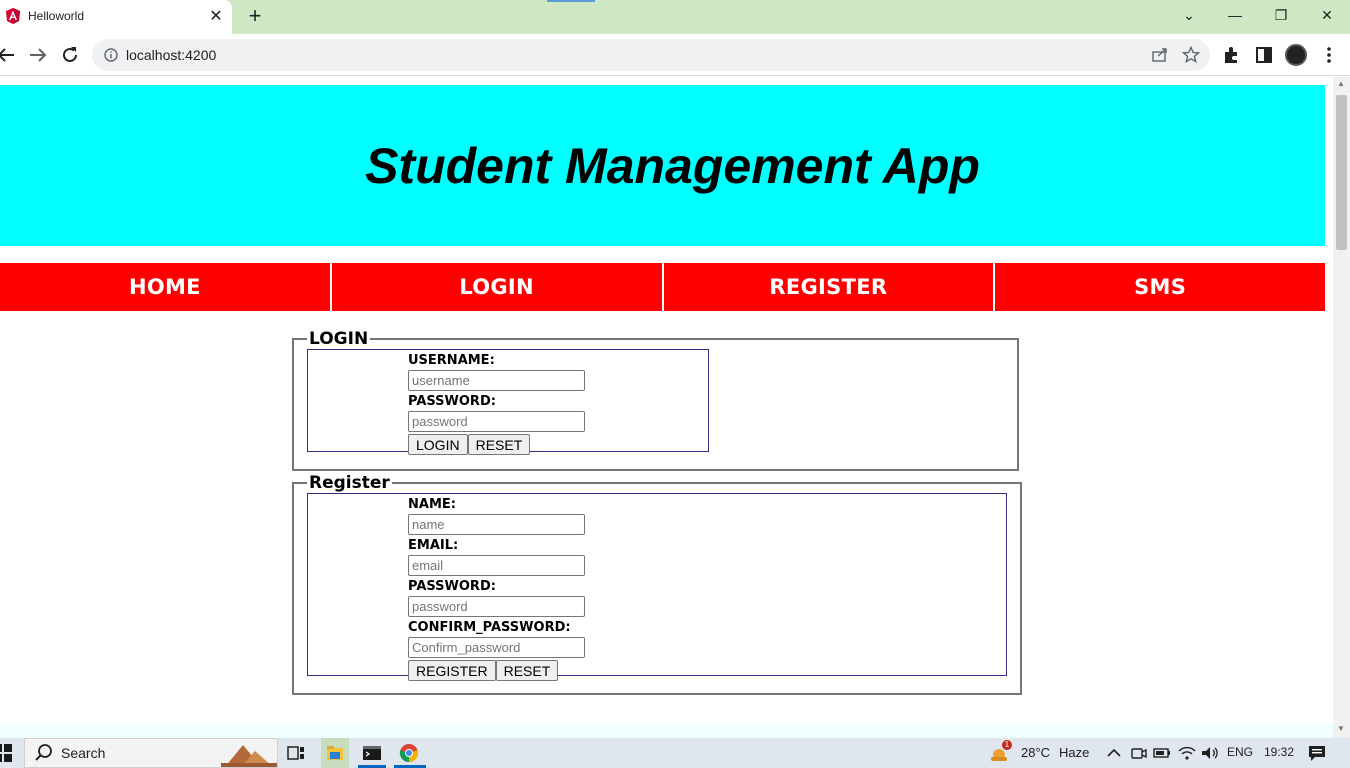 The height and width of the screenshot is (768, 1350). Describe the element at coordinates (43, 752) in the screenshot. I see `search-icon` at that location.